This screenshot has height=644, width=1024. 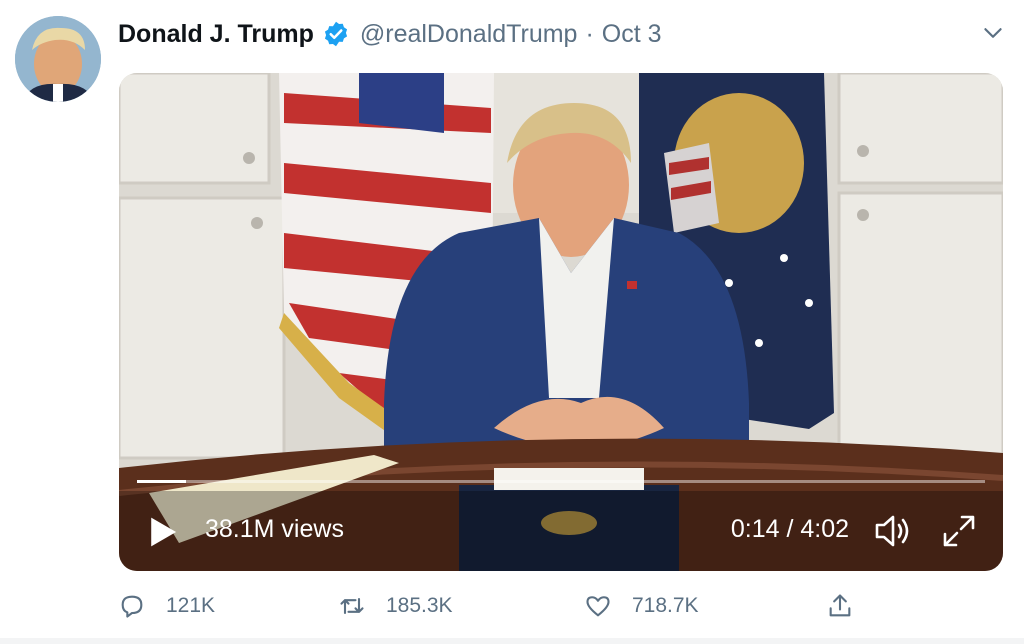 What do you see at coordinates (561, 481) in the screenshot?
I see `video-progress-track` at bounding box center [561, 481].